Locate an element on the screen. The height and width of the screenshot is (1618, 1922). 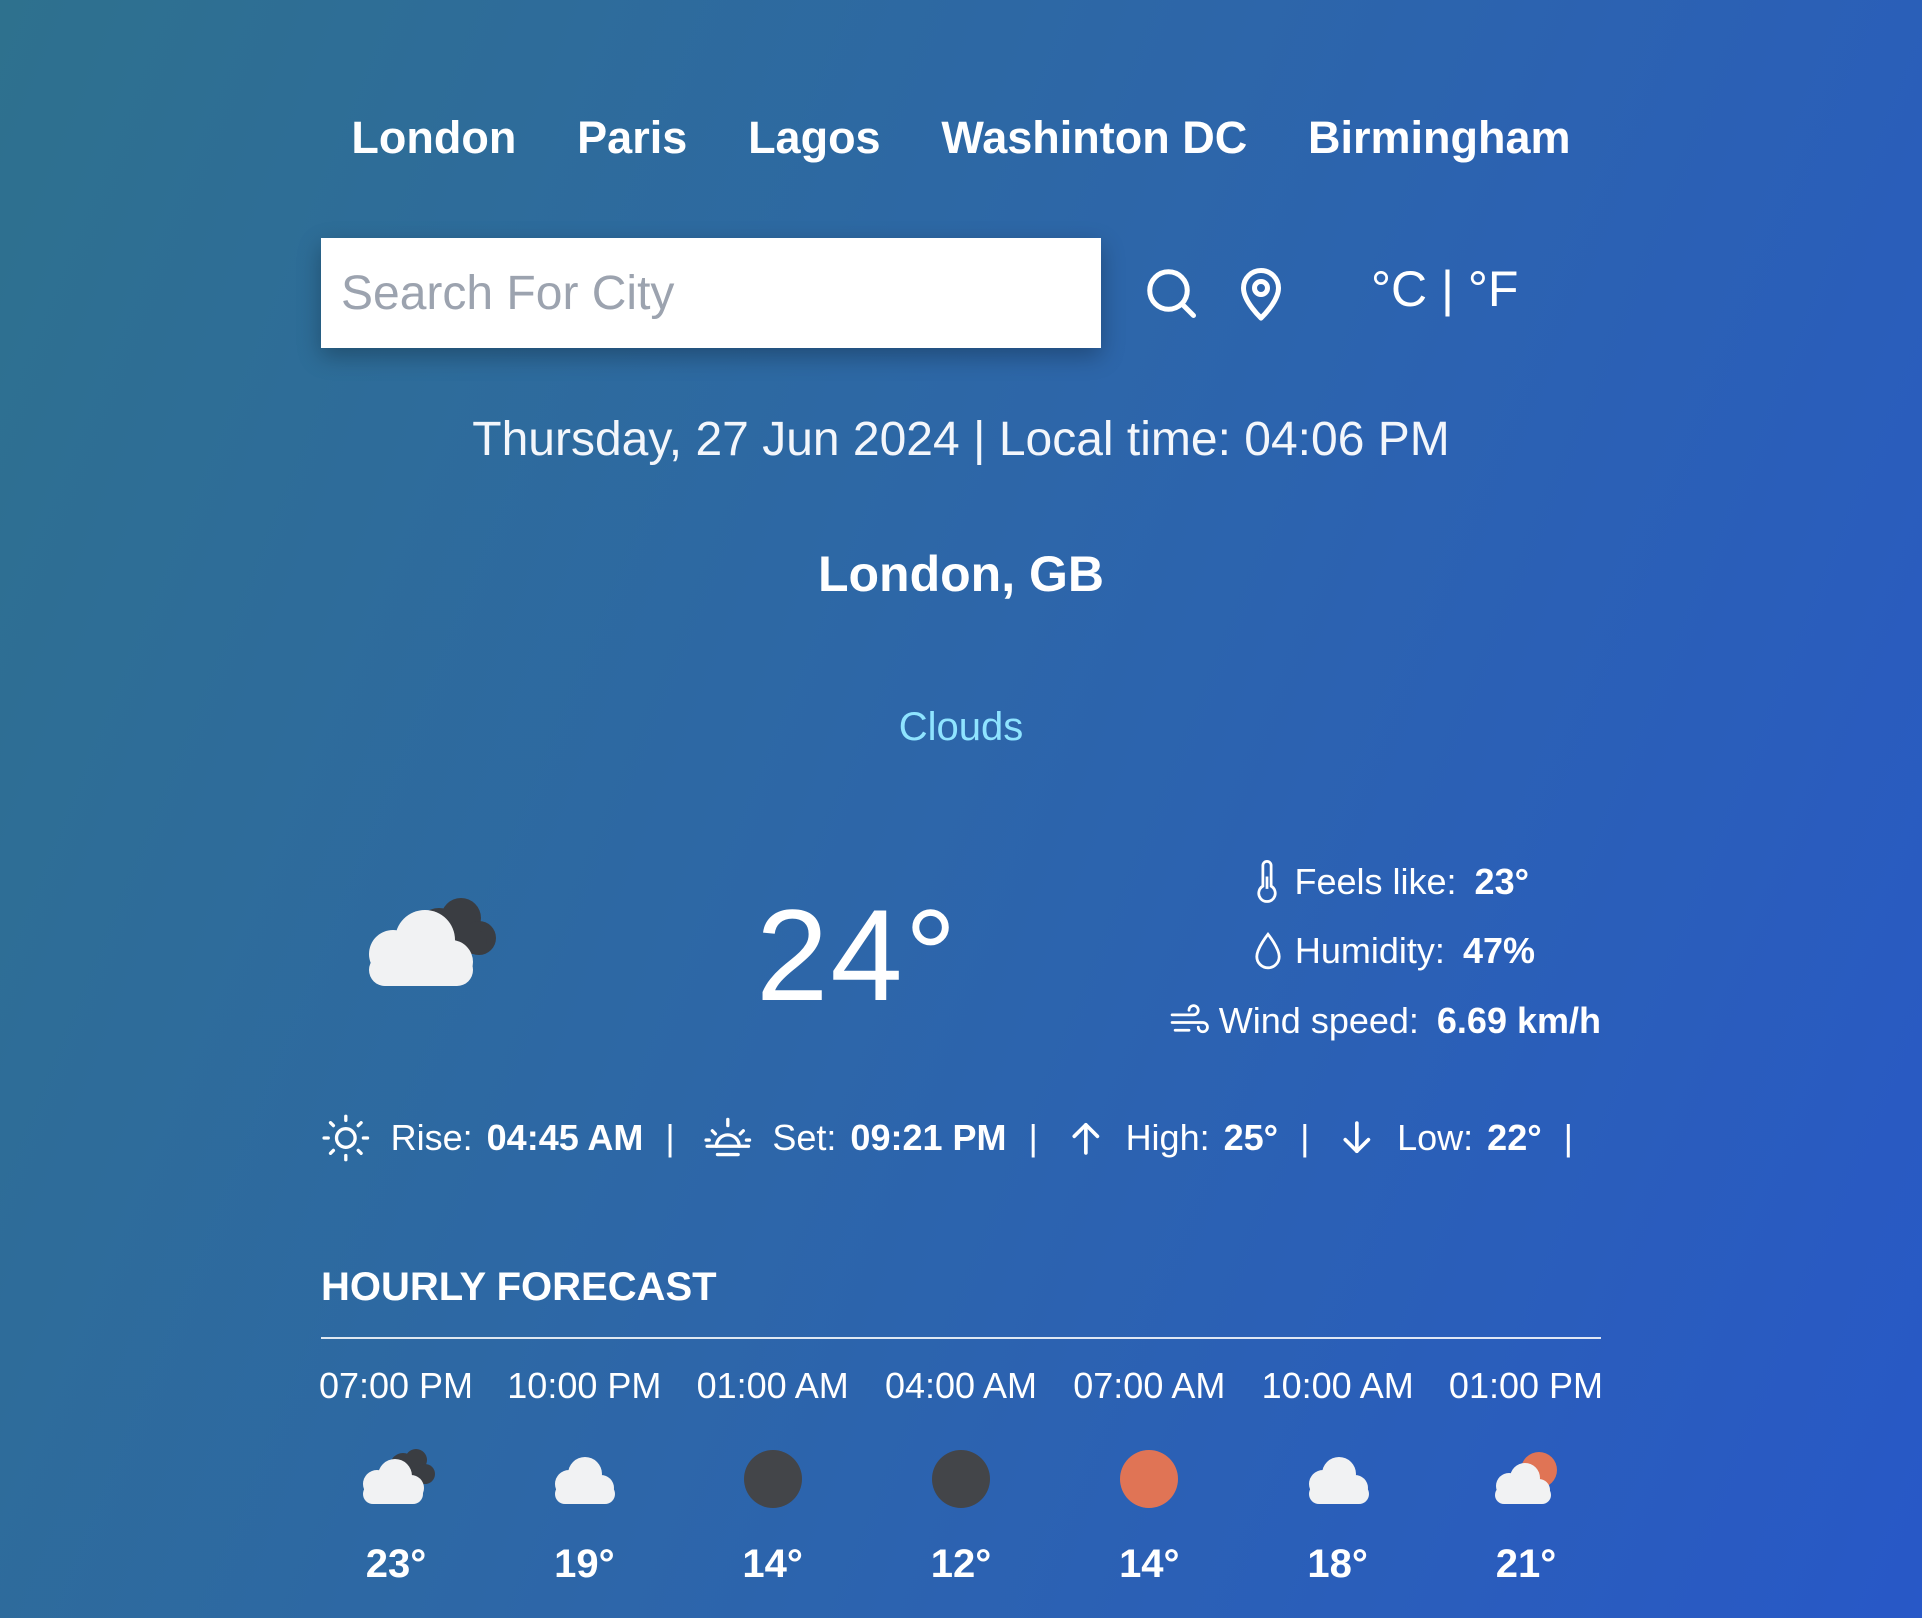
location-title: London, GB is located at coordinates (961, 574).